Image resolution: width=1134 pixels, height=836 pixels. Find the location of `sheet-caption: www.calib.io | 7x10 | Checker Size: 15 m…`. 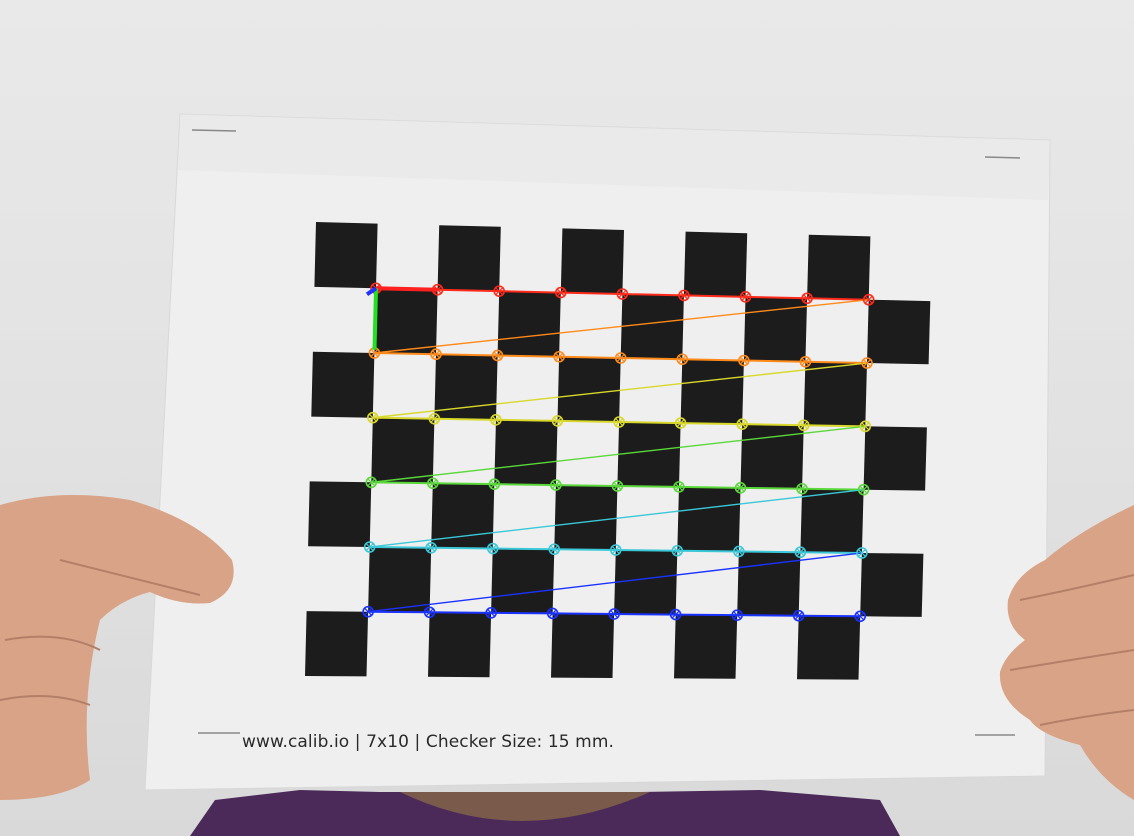

sheet-caption: www.calib.io | 7x10 | Checker Size: 15 m… is located at coordinates (428, 742).